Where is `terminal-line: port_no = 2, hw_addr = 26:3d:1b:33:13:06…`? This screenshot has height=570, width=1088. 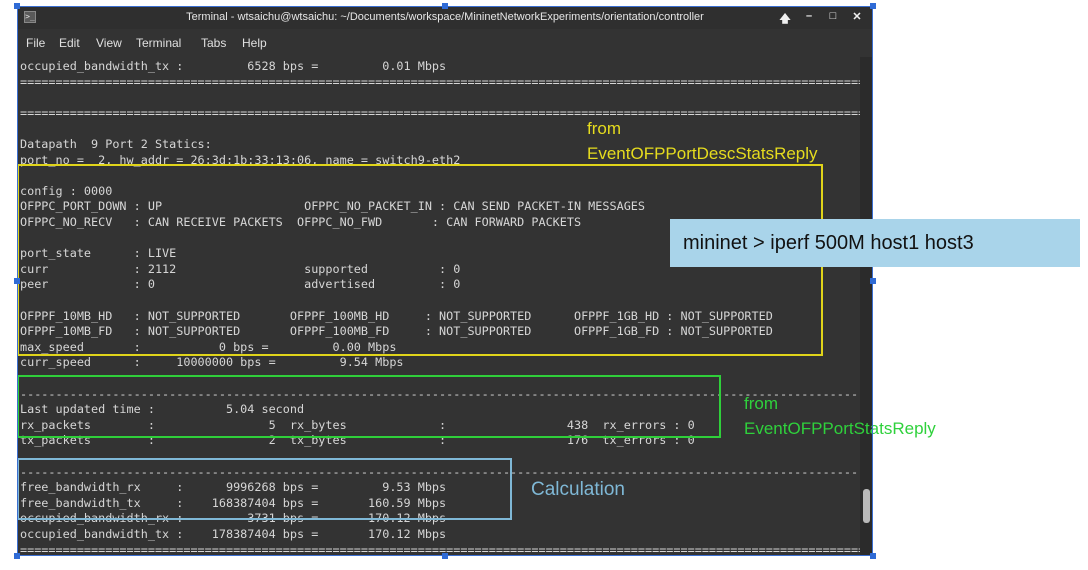
terminal-line: port_no = 2, hw_addr = 26:3d:1b:33:13:06… is located at coordinates (240, 159).